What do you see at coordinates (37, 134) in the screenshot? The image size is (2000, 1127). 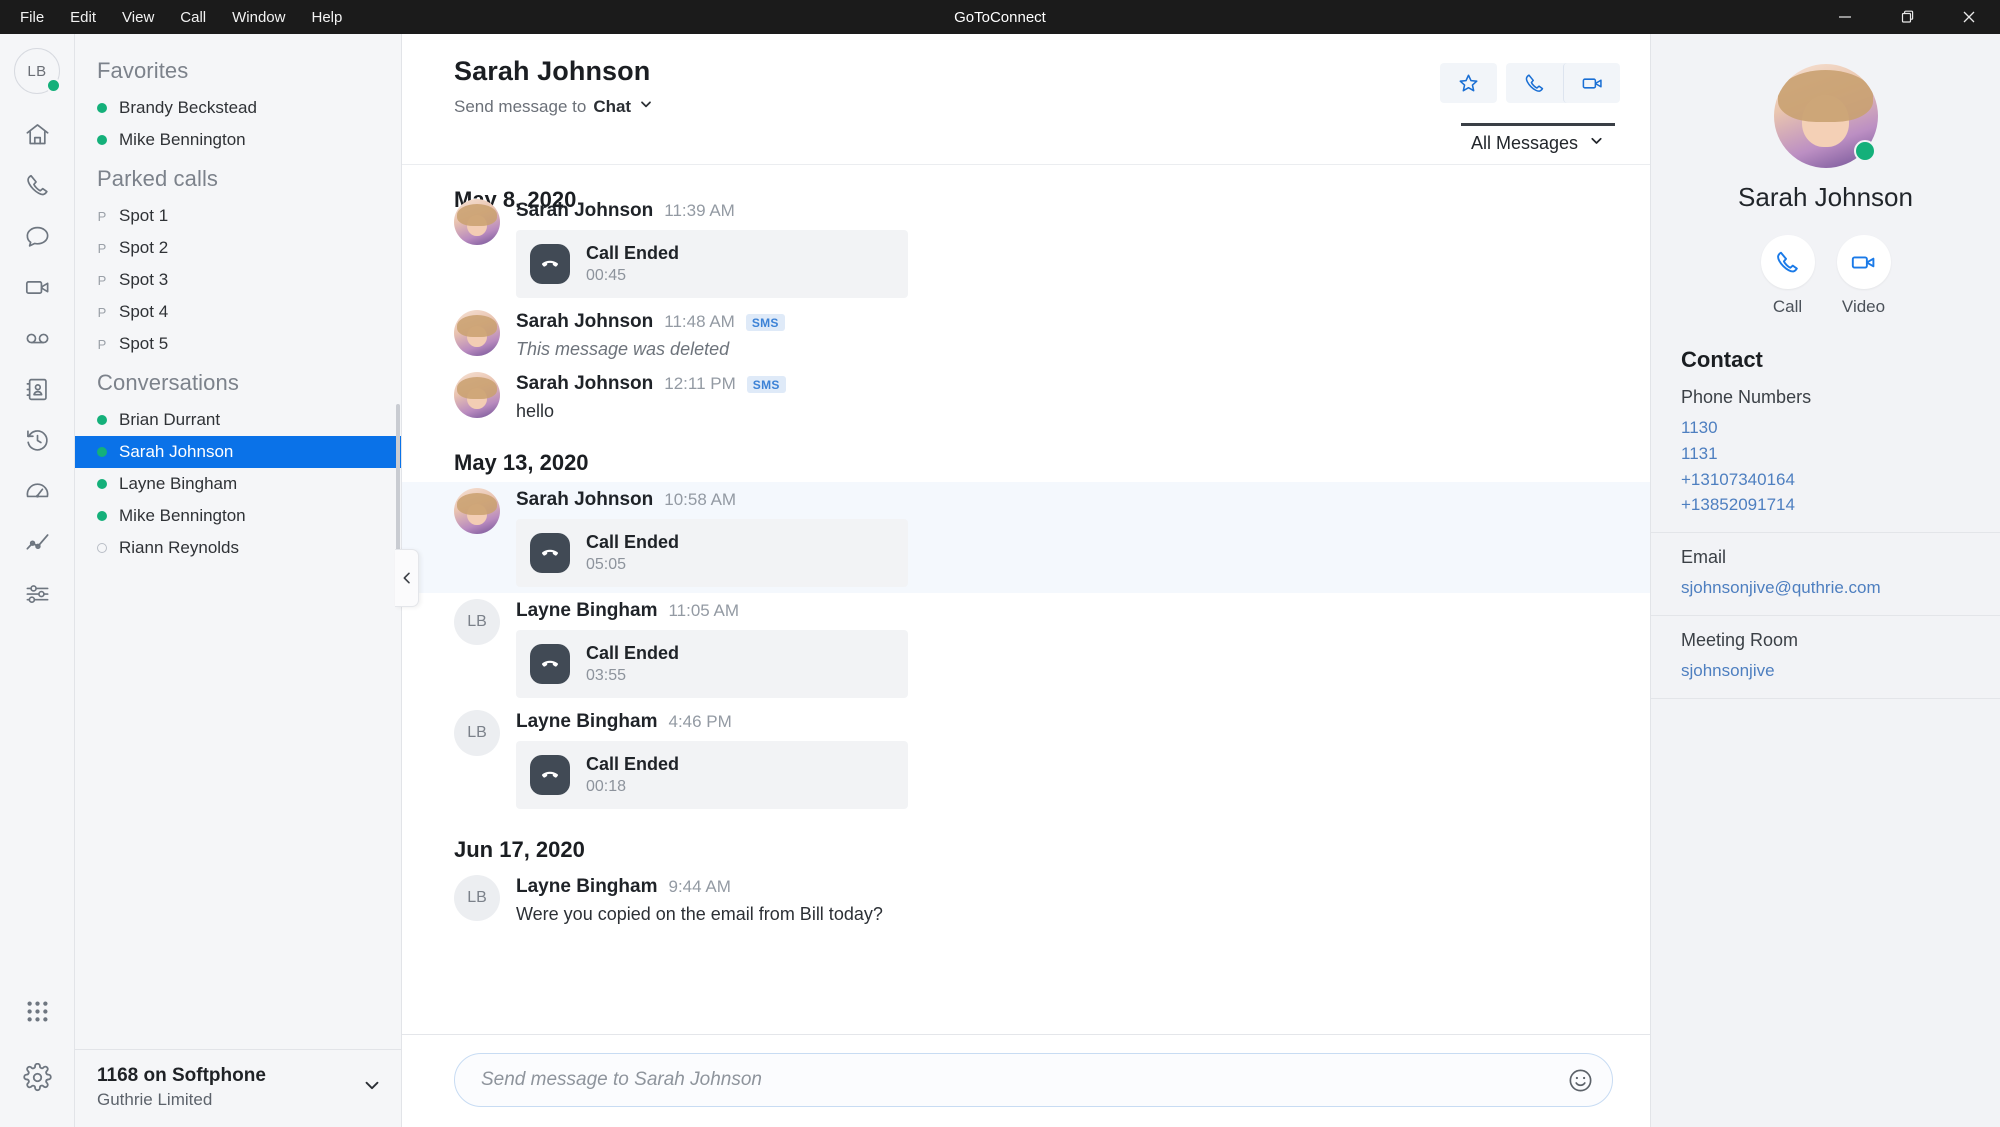 I see `home-icon` at bounding box center [37, 134].